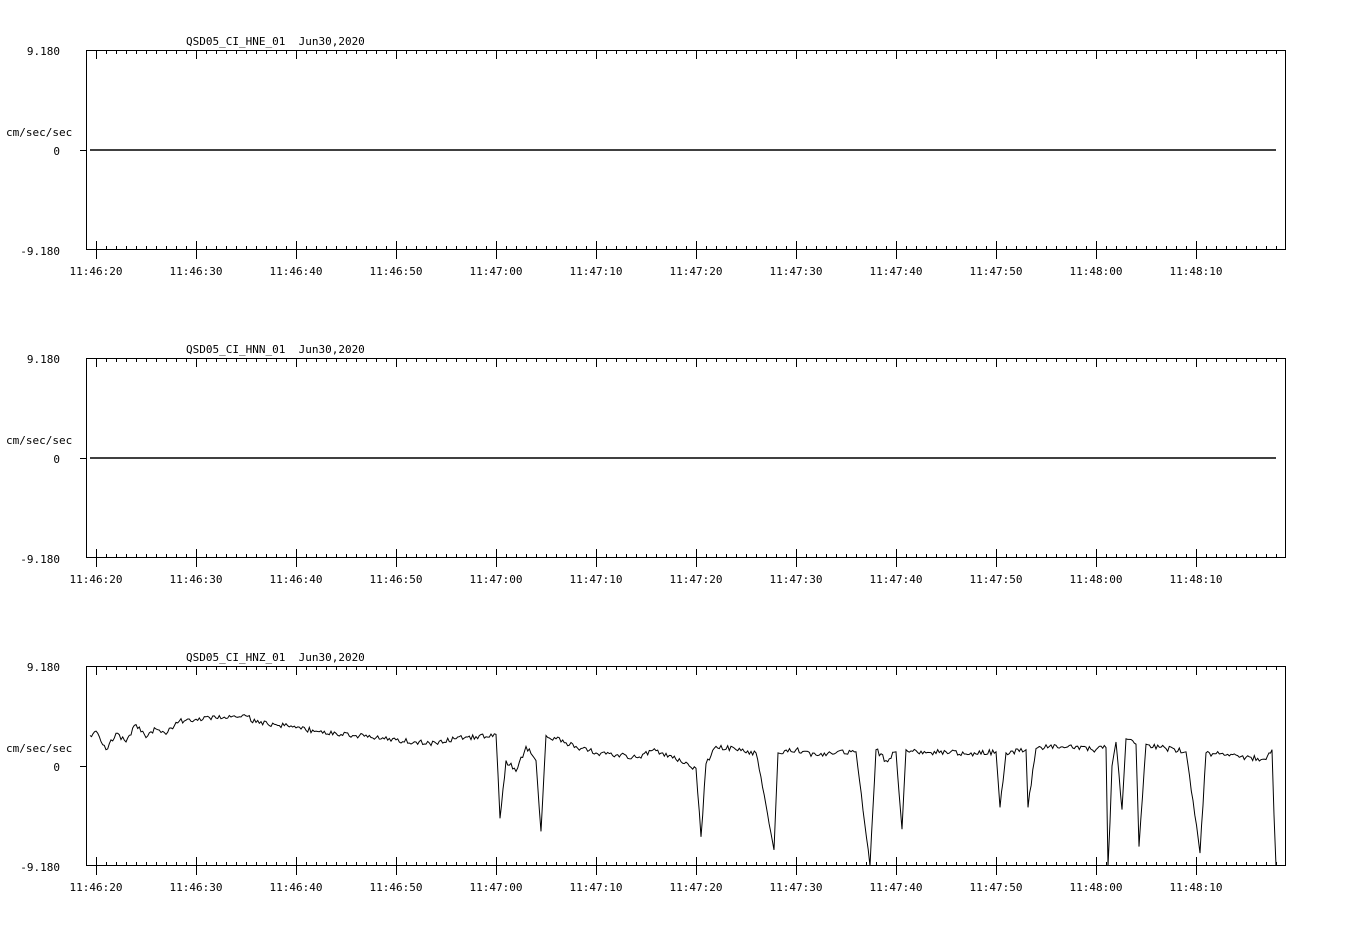 The width and height of the screenshot is (1358, 929). Describe the element at coordinates (275, 349) in the screenshot. I see `chart-title: QSD05_CI_HNN_01 Jun30,2020` at that location.